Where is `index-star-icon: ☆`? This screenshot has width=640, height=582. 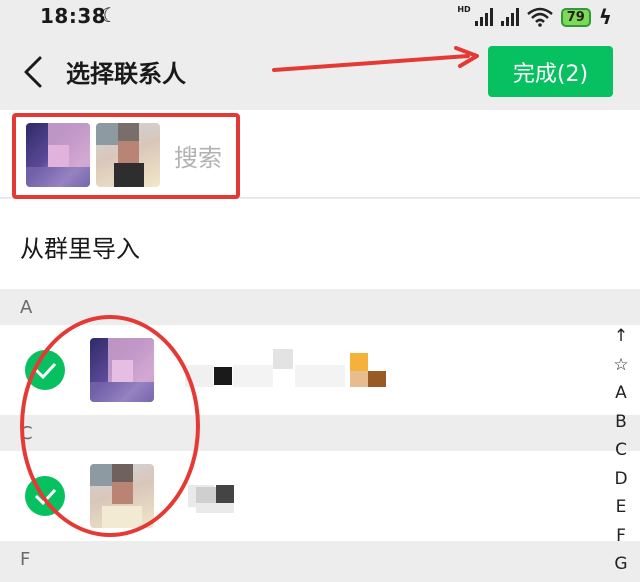 index-star-icon: ☆ is located at coordinates (621, 369).